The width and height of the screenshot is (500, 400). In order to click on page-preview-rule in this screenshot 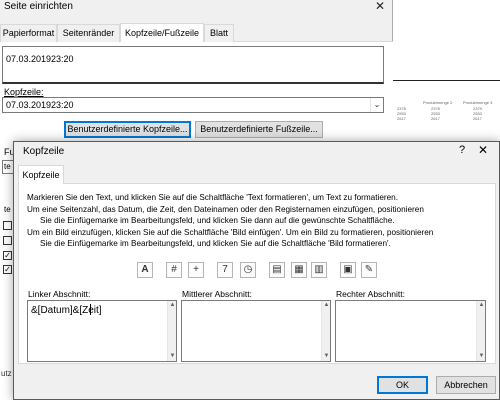, I will do `click(446, 80)`.